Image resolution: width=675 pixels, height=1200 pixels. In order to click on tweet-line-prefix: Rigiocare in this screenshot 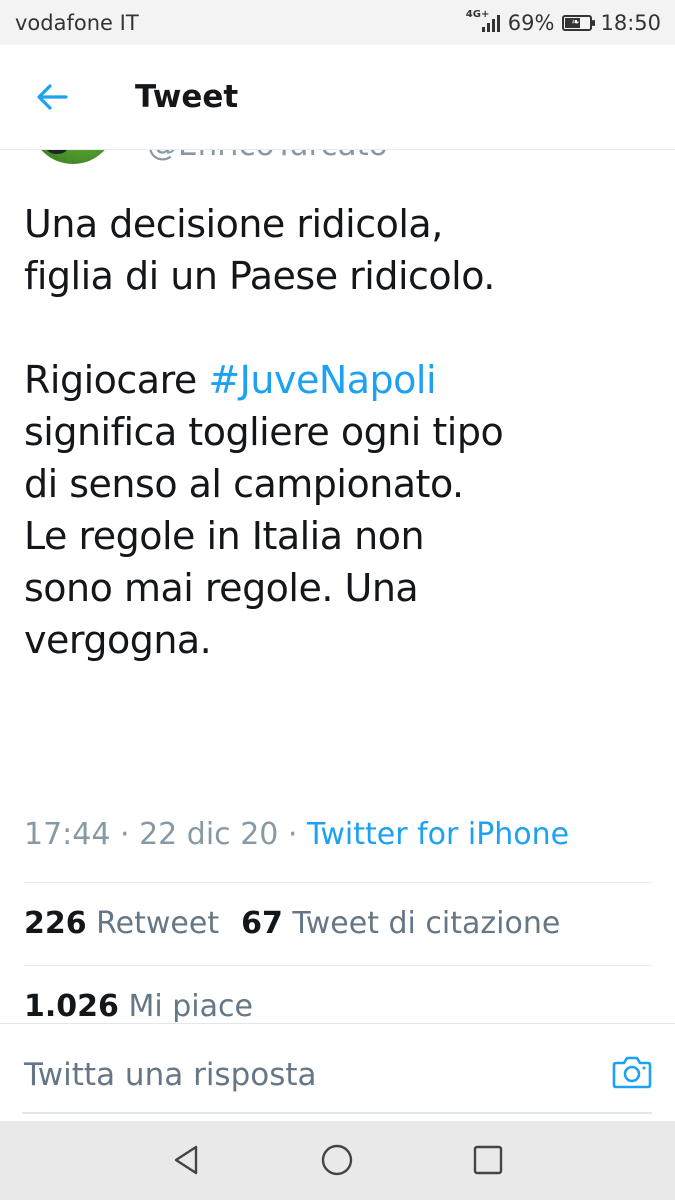, I will do `click(116, 380)`.